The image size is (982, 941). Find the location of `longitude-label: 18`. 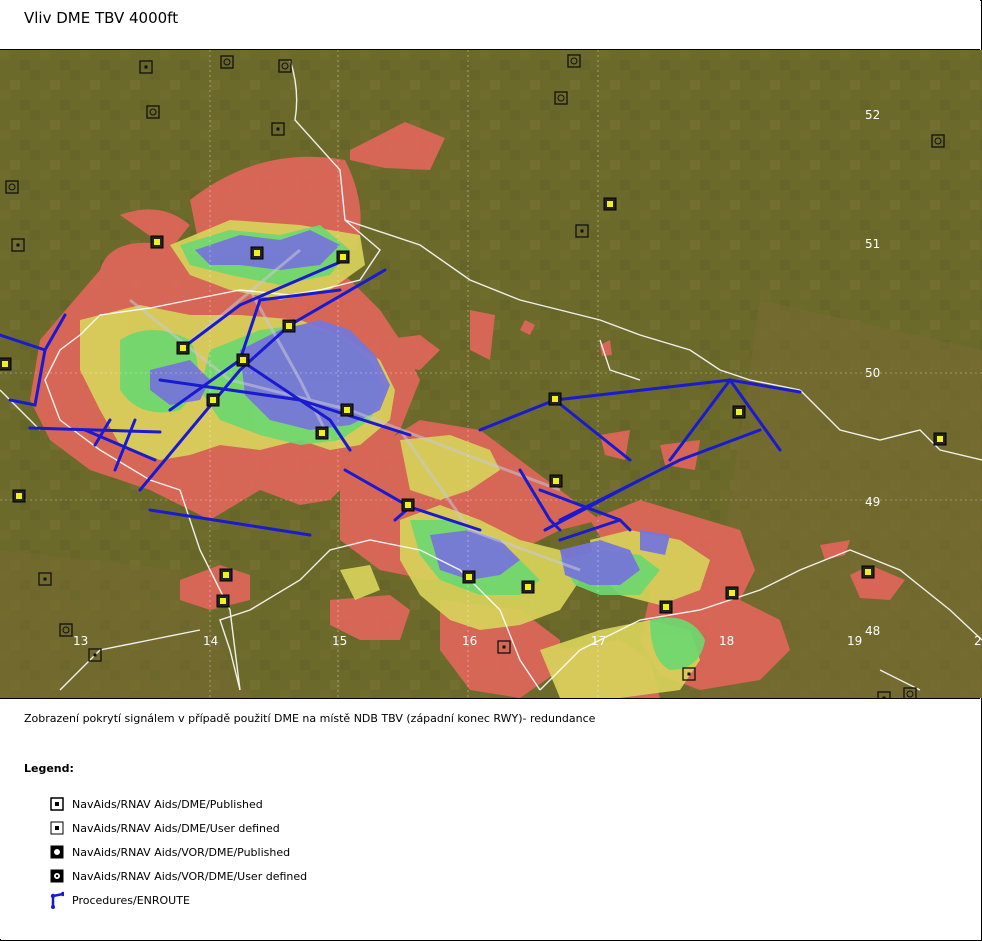

longitude-label: 18 is located at coordinates (726, 641).